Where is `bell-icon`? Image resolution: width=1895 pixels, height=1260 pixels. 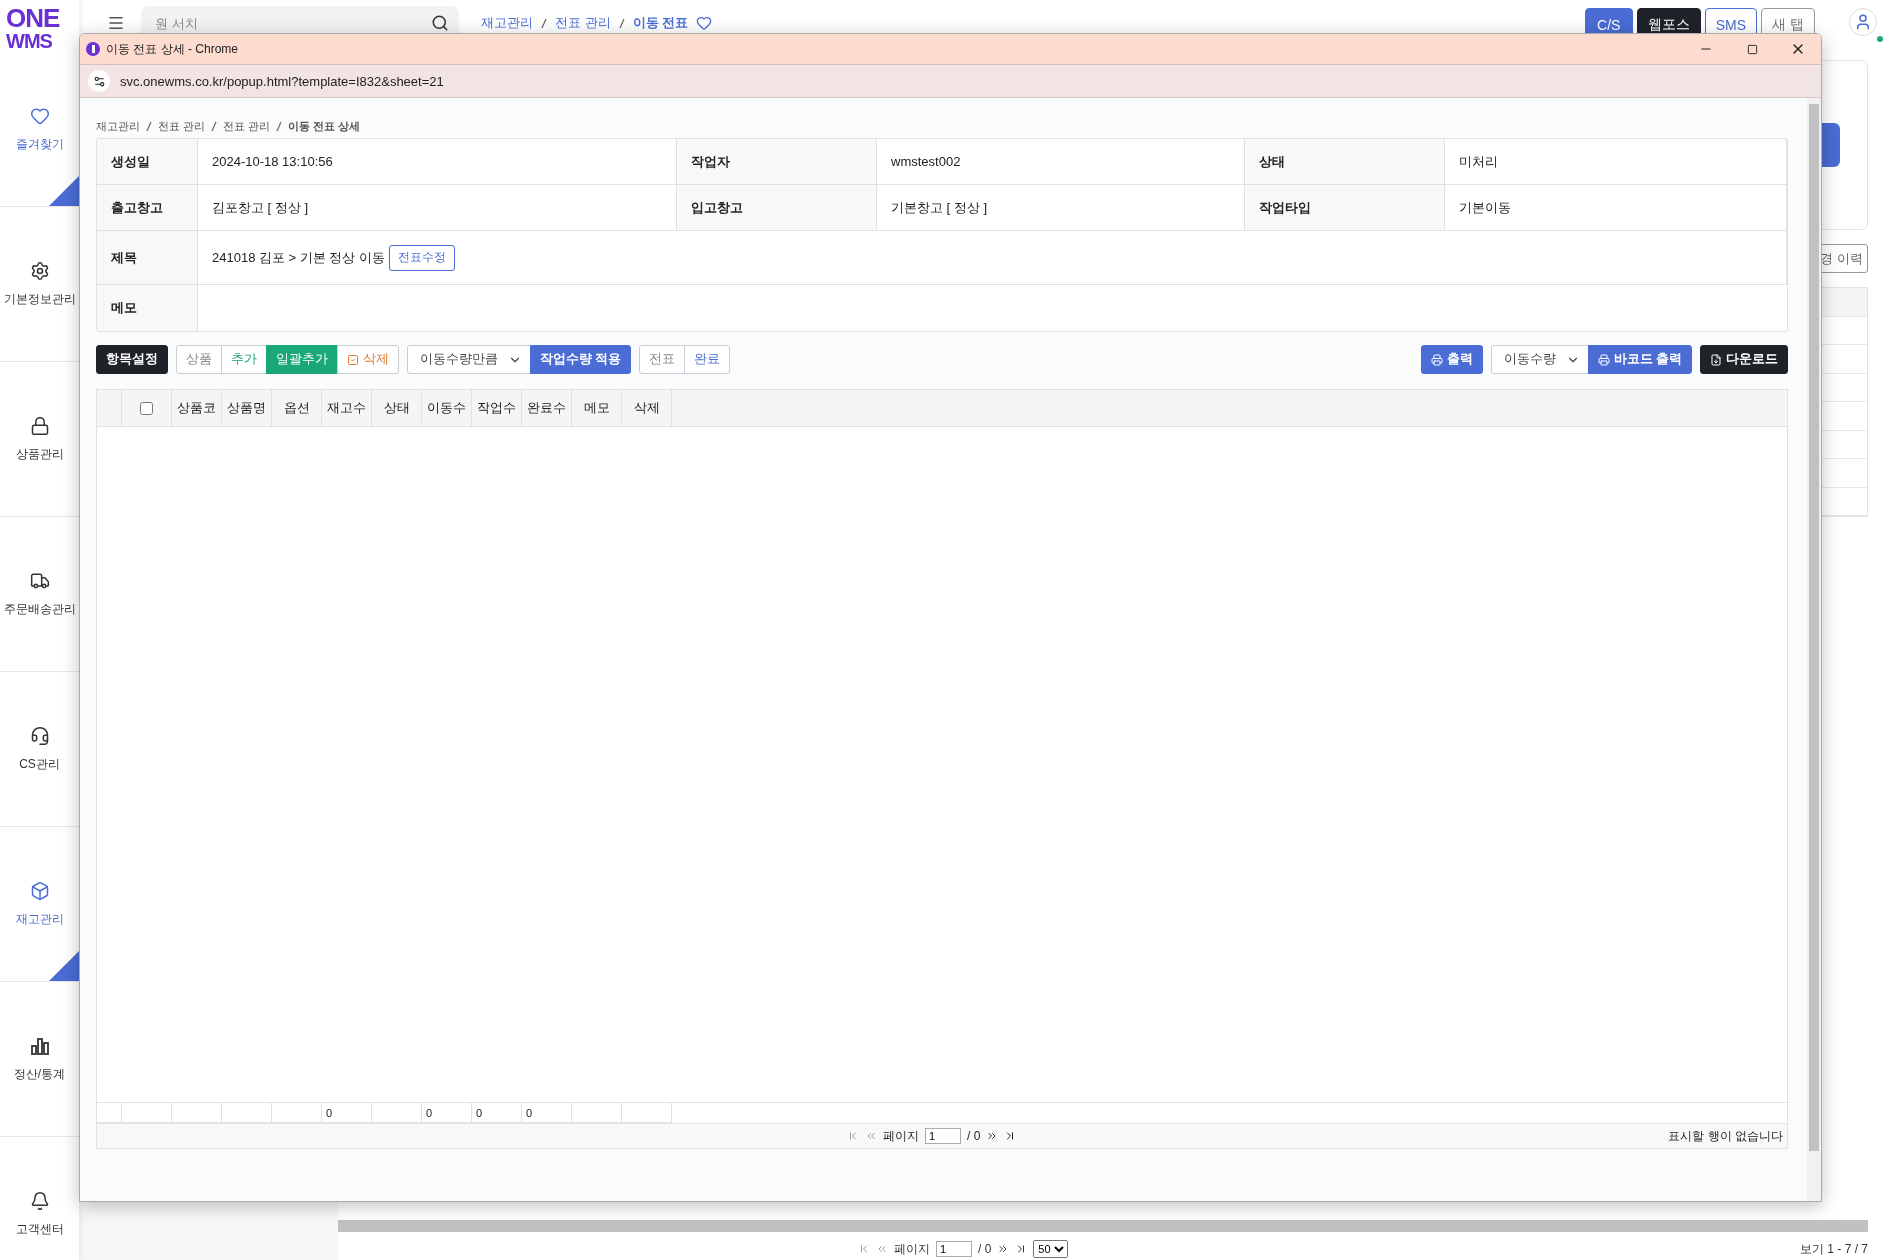
bell-icon is located at coordinates (39, 1200).